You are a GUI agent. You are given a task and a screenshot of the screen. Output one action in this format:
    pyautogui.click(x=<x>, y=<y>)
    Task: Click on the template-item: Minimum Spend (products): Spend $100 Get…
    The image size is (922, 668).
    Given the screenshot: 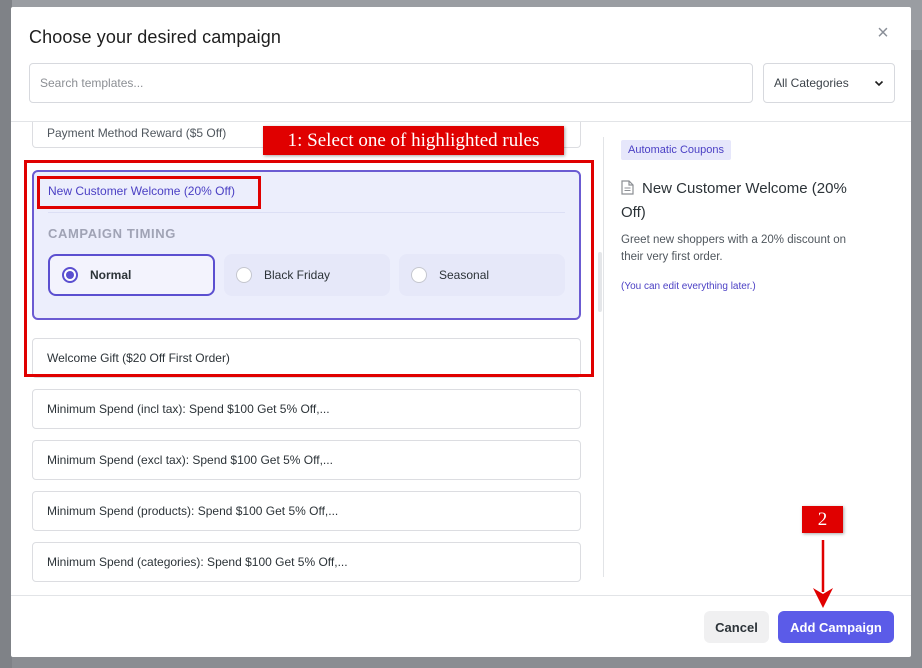 What is the action you would take?
    pyautogui.click(x=306, y=511)
    